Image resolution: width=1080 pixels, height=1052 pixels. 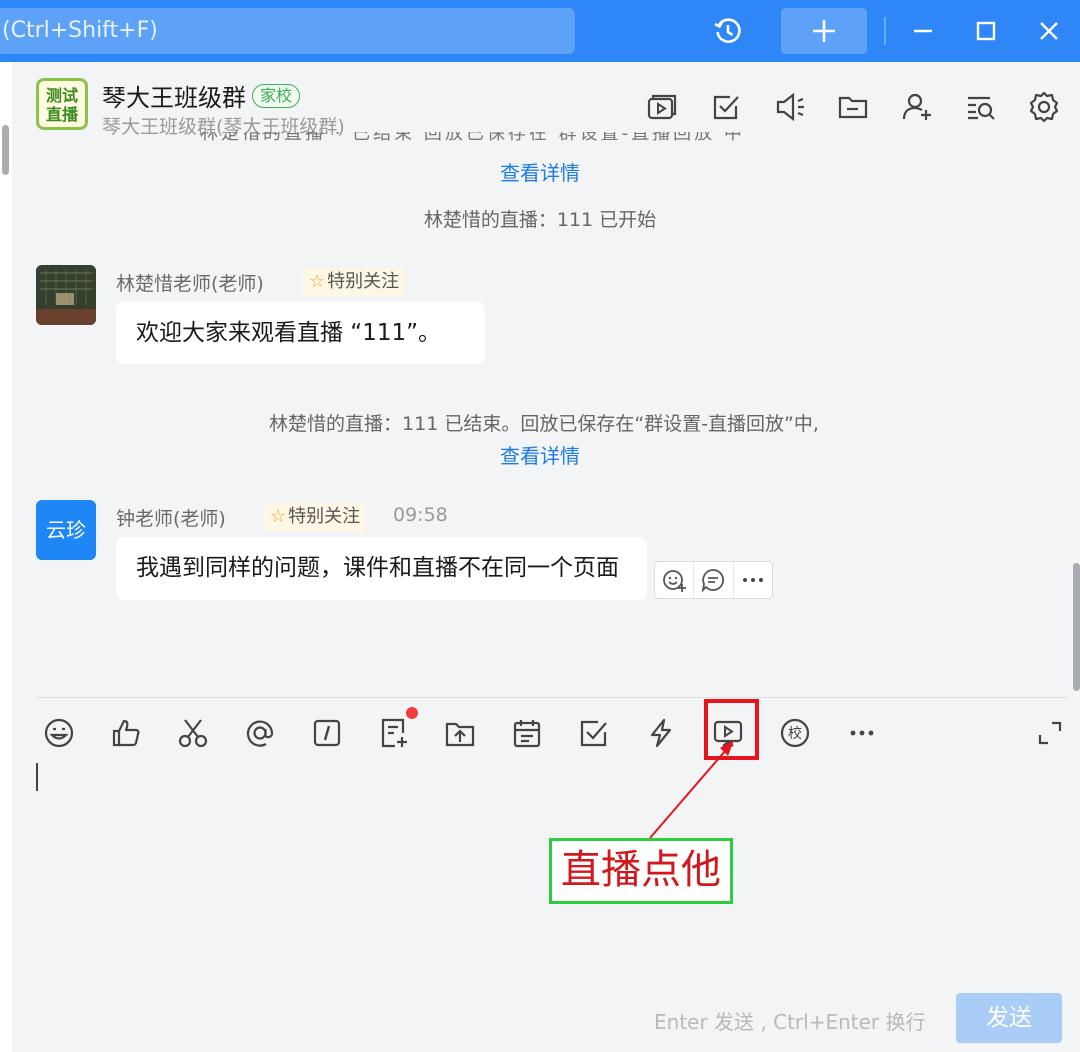 I want to click on group-type-badge: 家校, so click(x=276, y=96).